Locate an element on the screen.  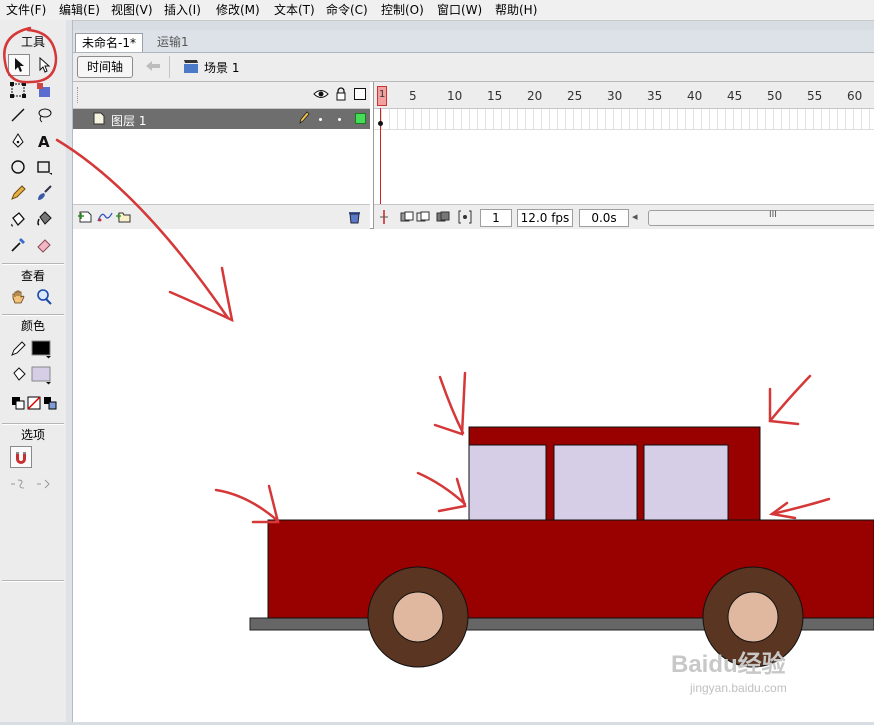
grip-icon is located at coordinates (78, 95).